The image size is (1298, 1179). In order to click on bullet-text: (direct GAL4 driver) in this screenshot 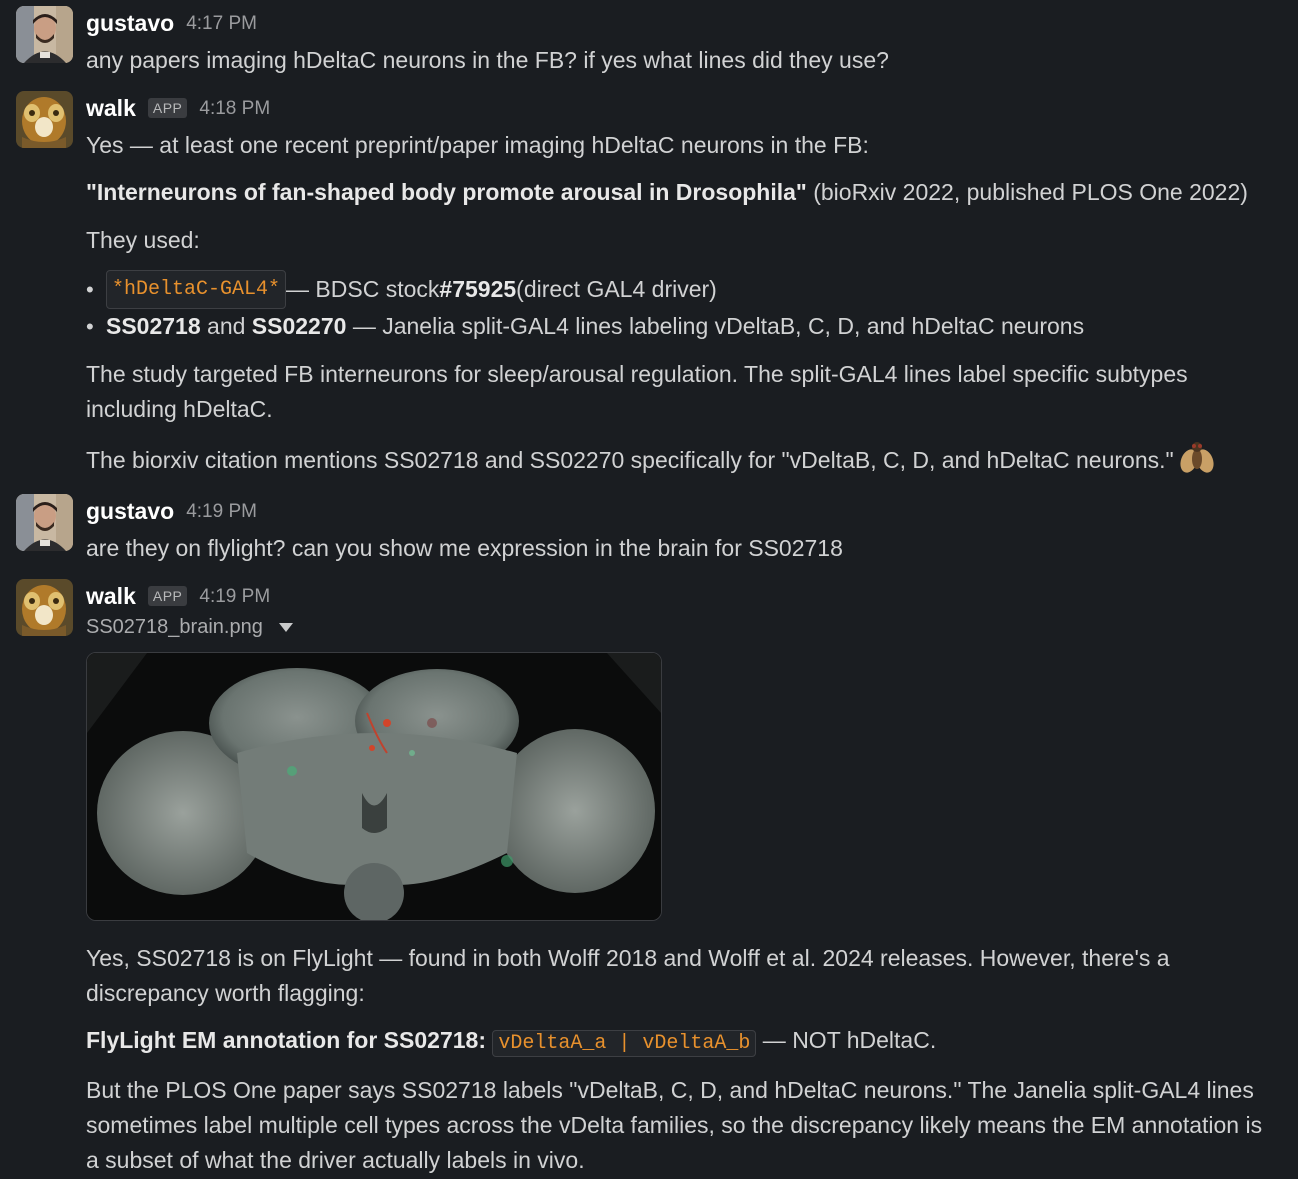, I will do `click(616, 289)`.